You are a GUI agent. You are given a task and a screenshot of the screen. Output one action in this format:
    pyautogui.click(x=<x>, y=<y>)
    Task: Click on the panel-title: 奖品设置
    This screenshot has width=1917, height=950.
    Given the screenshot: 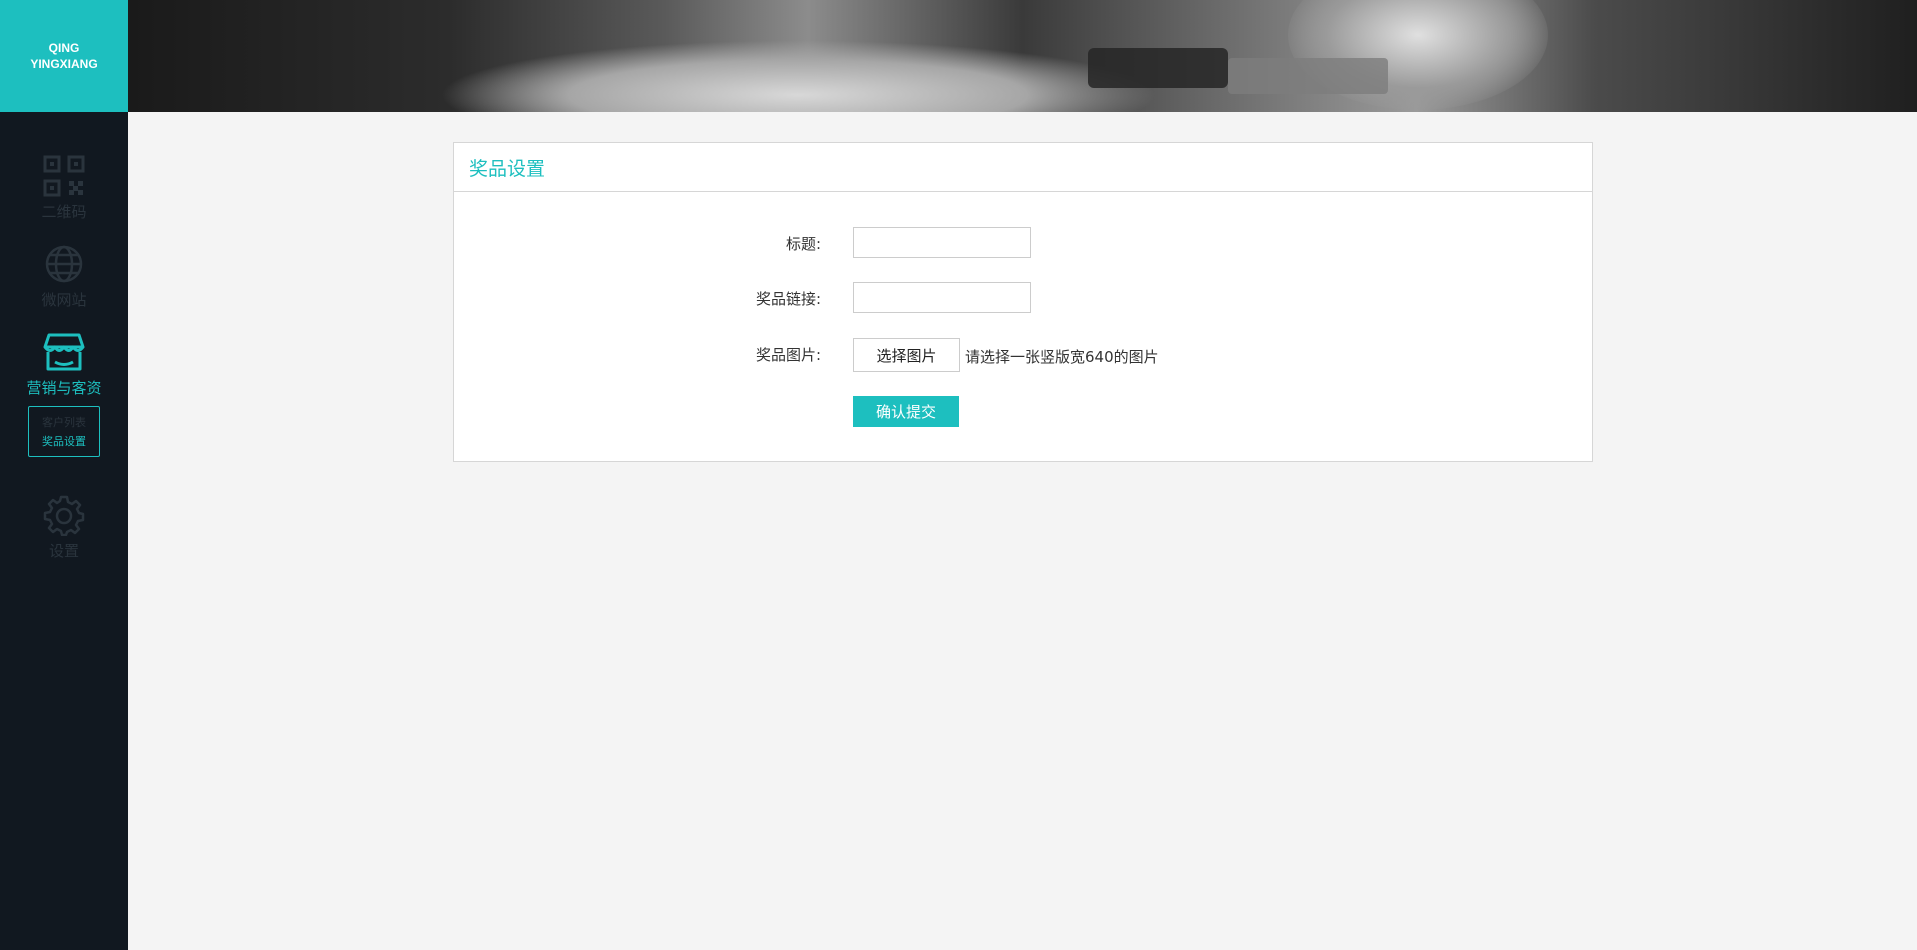 What is the action you would take?
    pyautogui.click(x=507, y=168)
    